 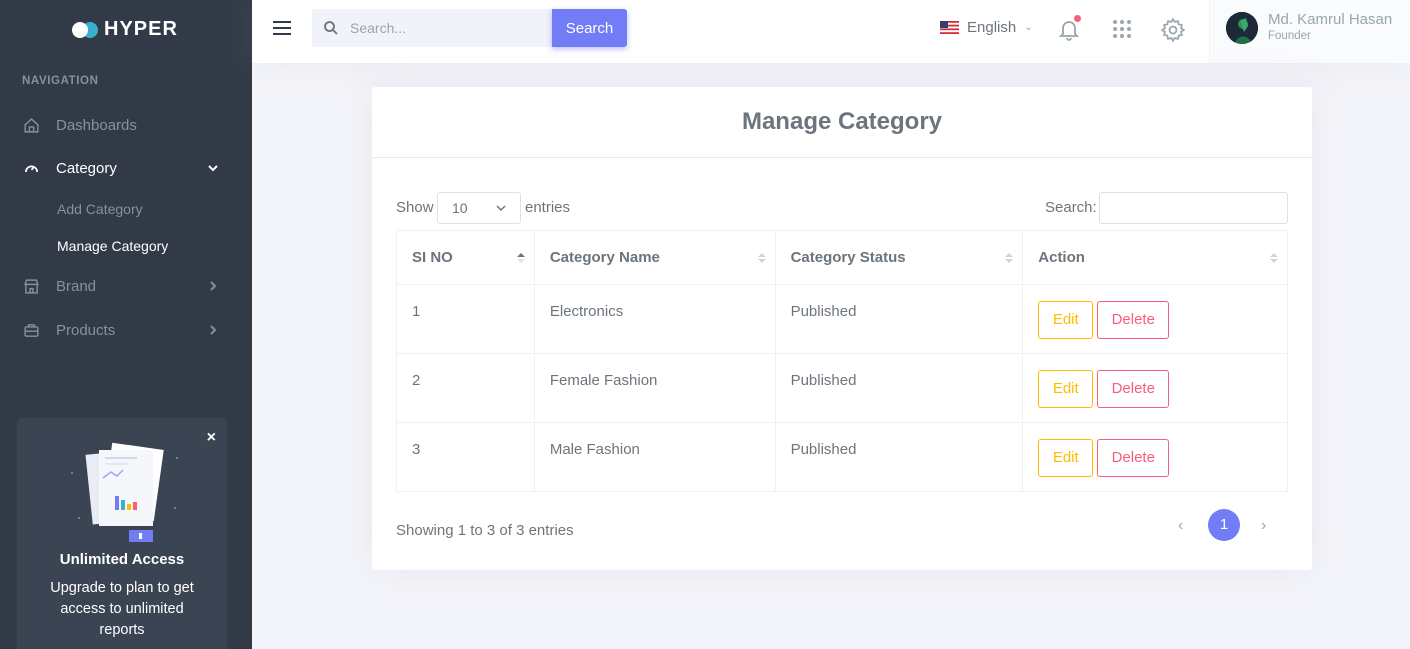 What do you see at coordinates (1330, 19) in the screenshot?
I see `user-name: Md. Kamrul Hasan` at bounding box center [1330, 19].